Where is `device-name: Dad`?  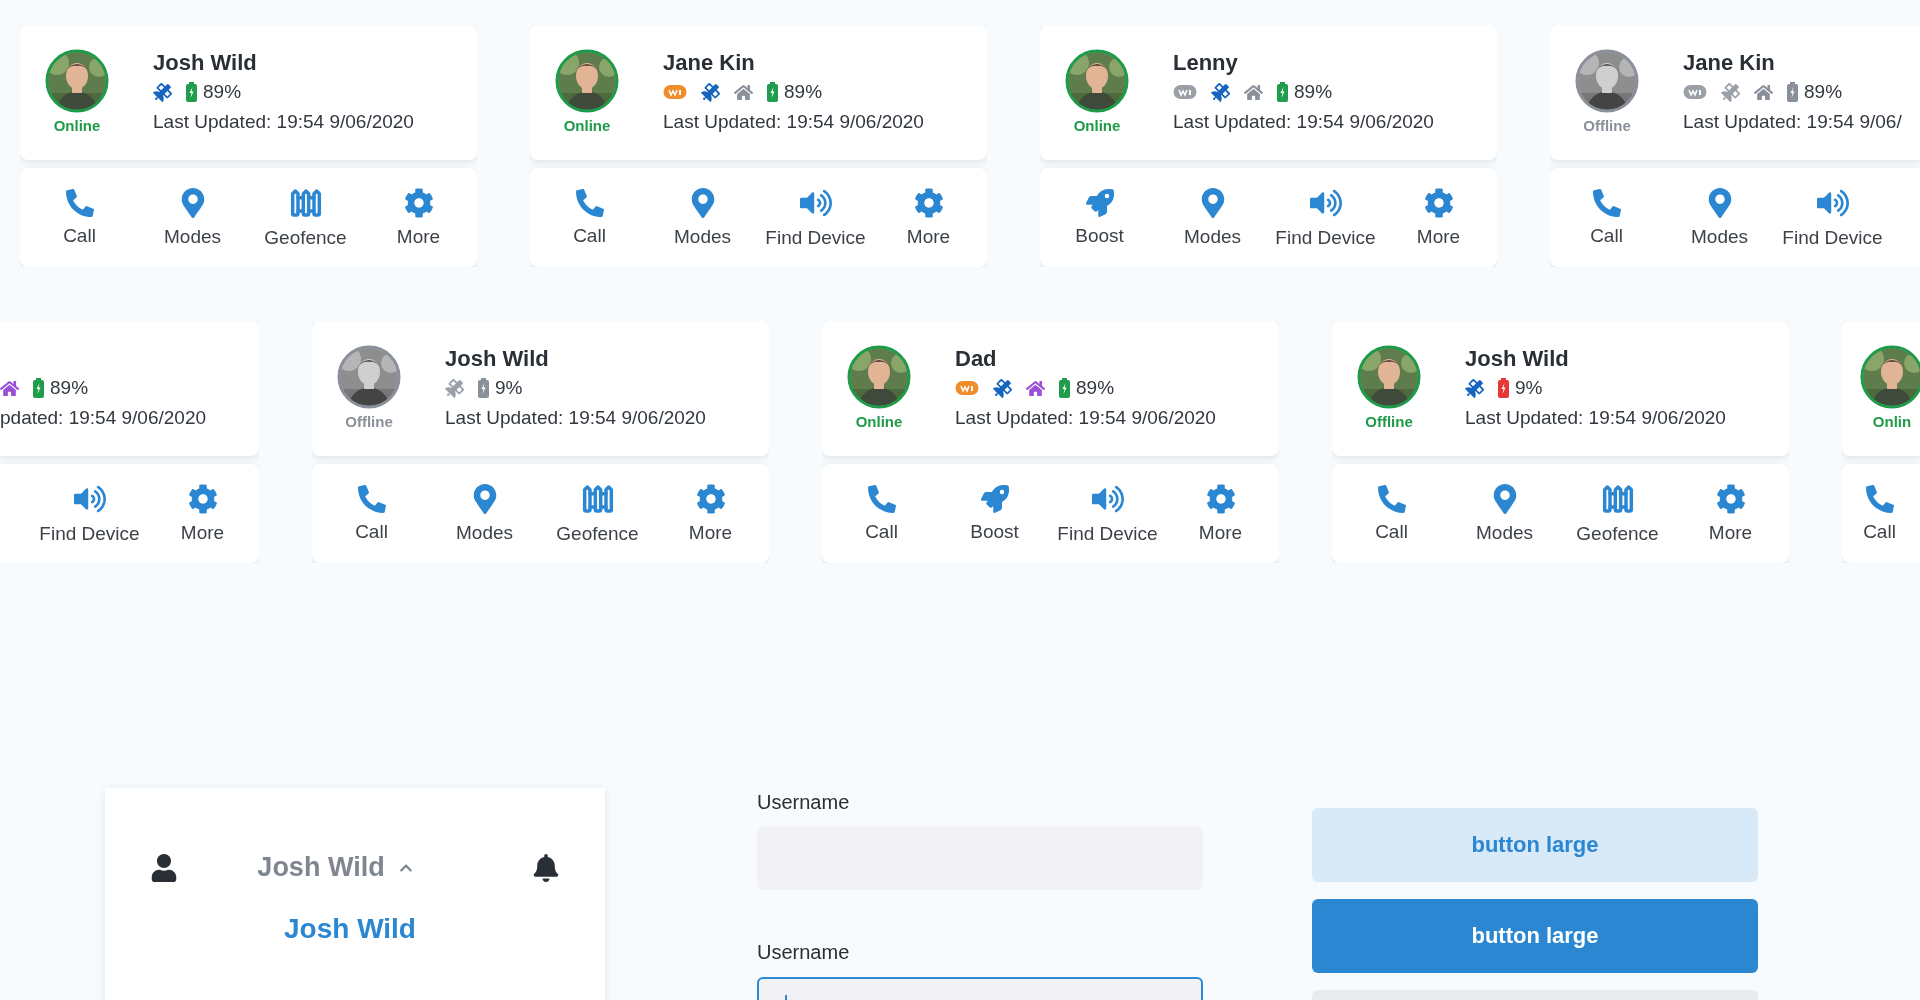
device-name: Dad is located at coordinates (976, 359).